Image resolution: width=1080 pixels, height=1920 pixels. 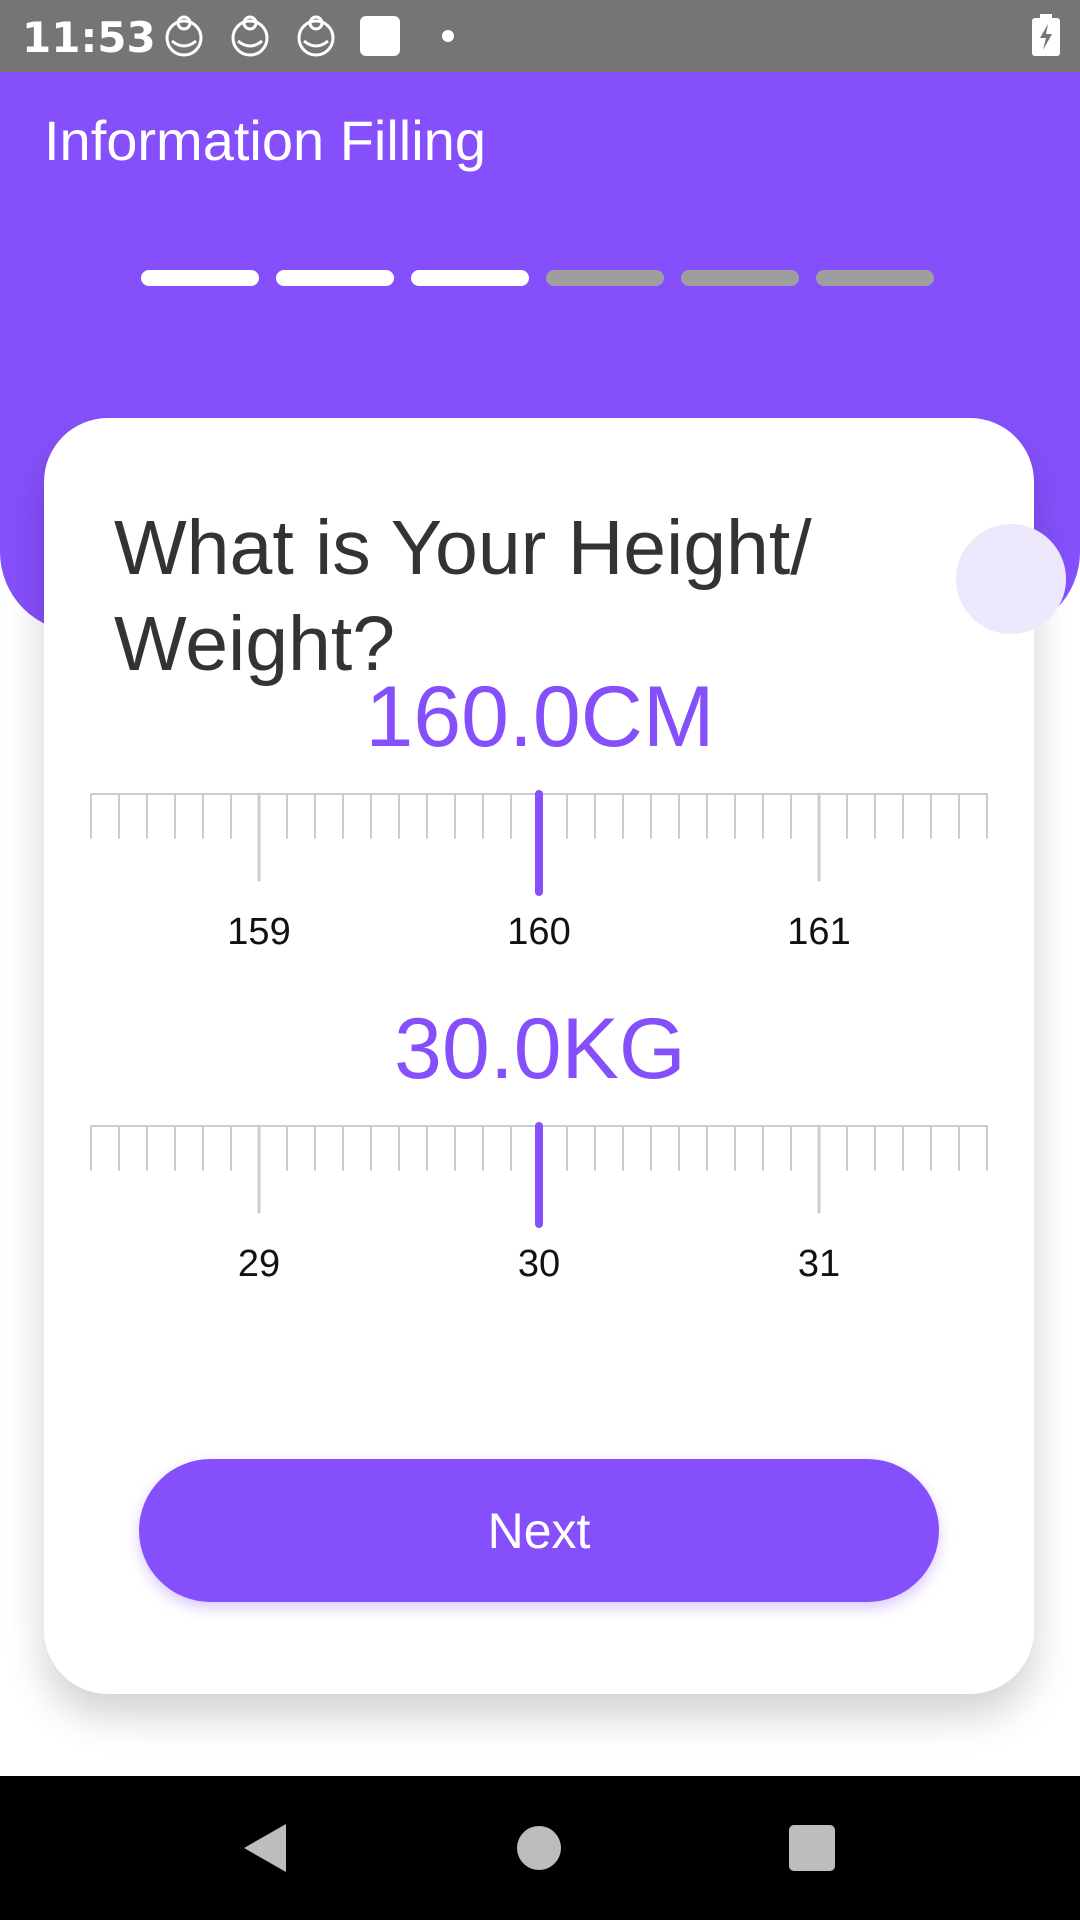 I want to click on navigation-bar, so click(x=540, y=1848).